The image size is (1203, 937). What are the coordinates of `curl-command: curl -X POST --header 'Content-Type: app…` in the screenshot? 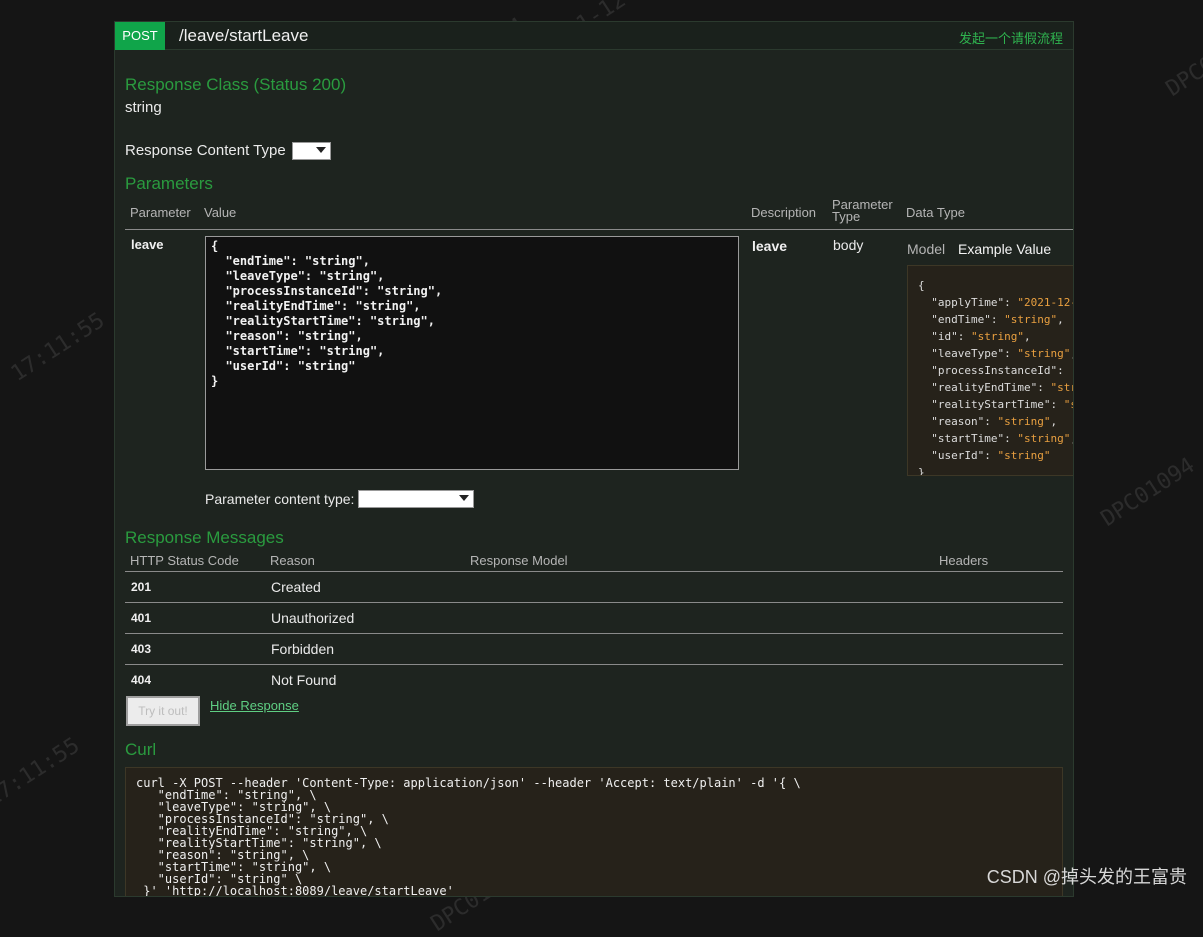 It's located at (594, 831).